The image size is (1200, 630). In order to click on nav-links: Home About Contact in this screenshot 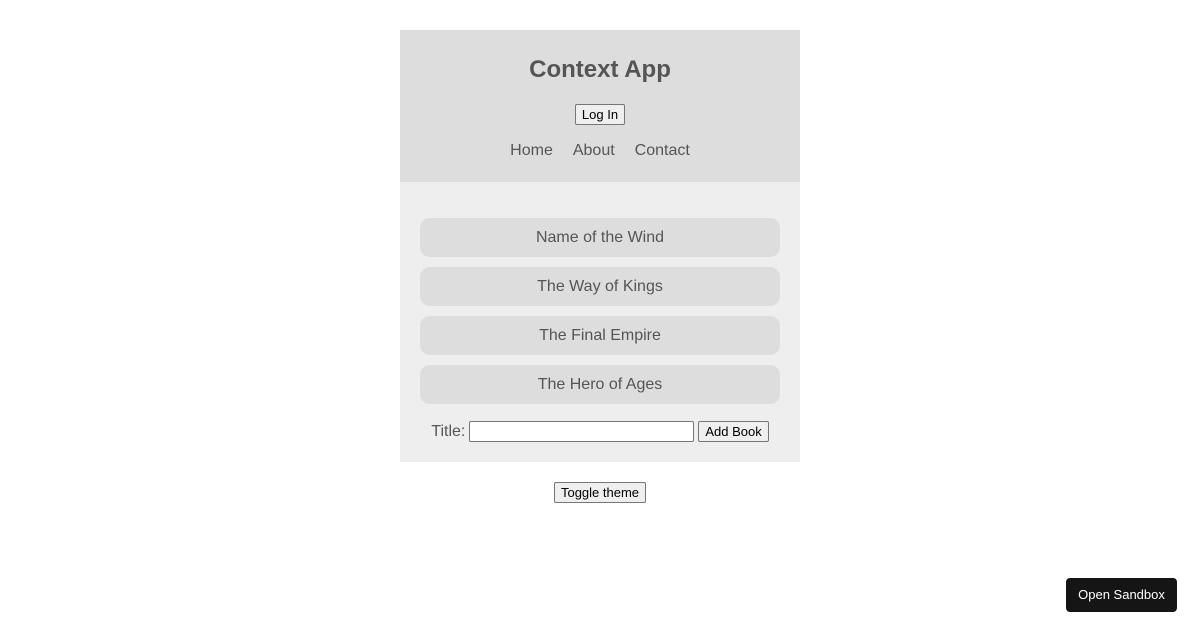, I will do `click(600, 151)`.